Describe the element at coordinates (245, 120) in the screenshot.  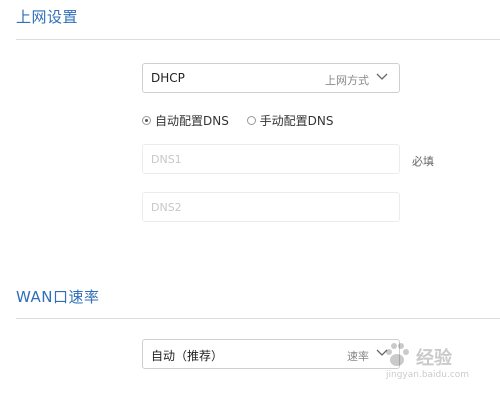
I see `dns-mode-radio-group: 自动配置DNS 手动配置DNS` at that location.